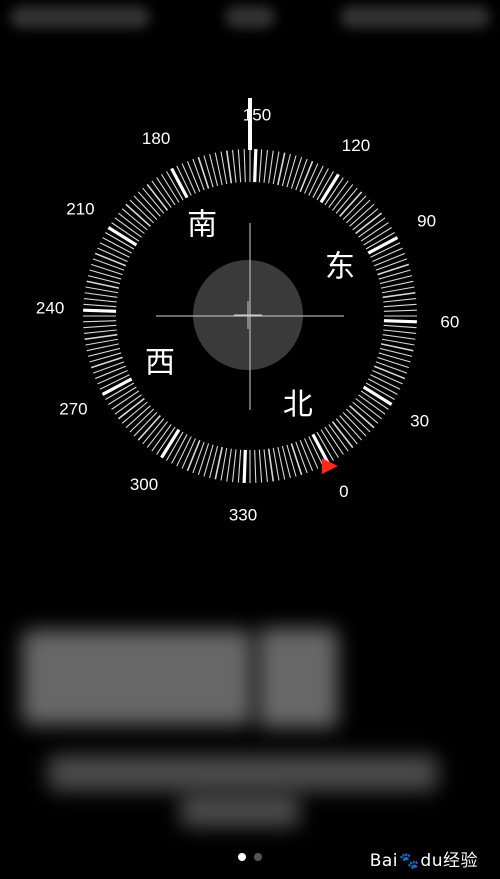  I want to click on watermark-brand-a: Bai, so click(383, 861).